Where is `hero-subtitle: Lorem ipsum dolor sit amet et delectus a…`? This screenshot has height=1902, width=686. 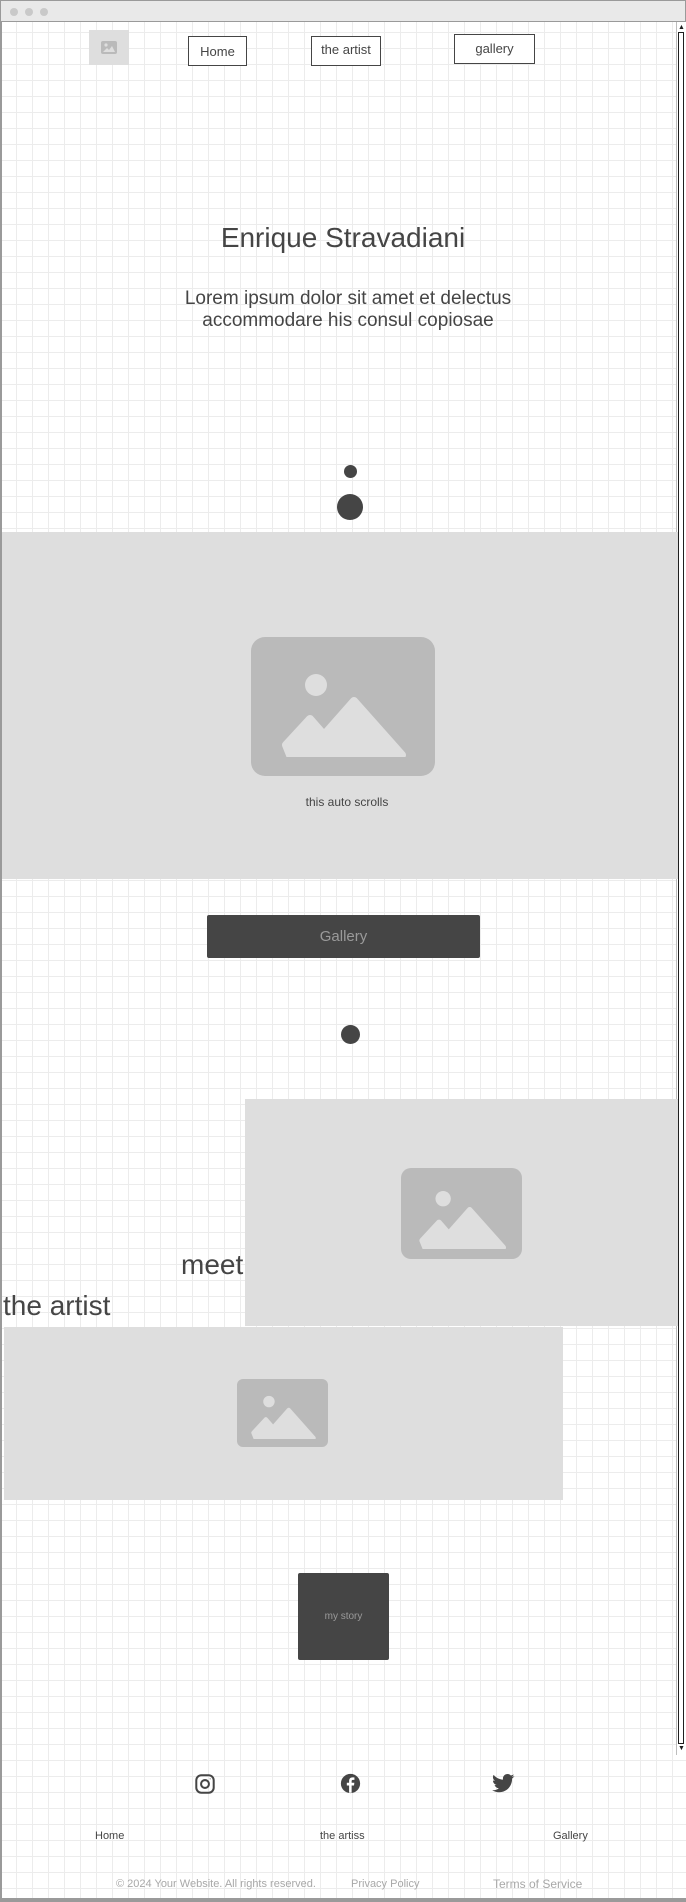
hero-subtitle: Lorem ipsum dolor sit amet et delectus a… is located at coordinates (348, 309).